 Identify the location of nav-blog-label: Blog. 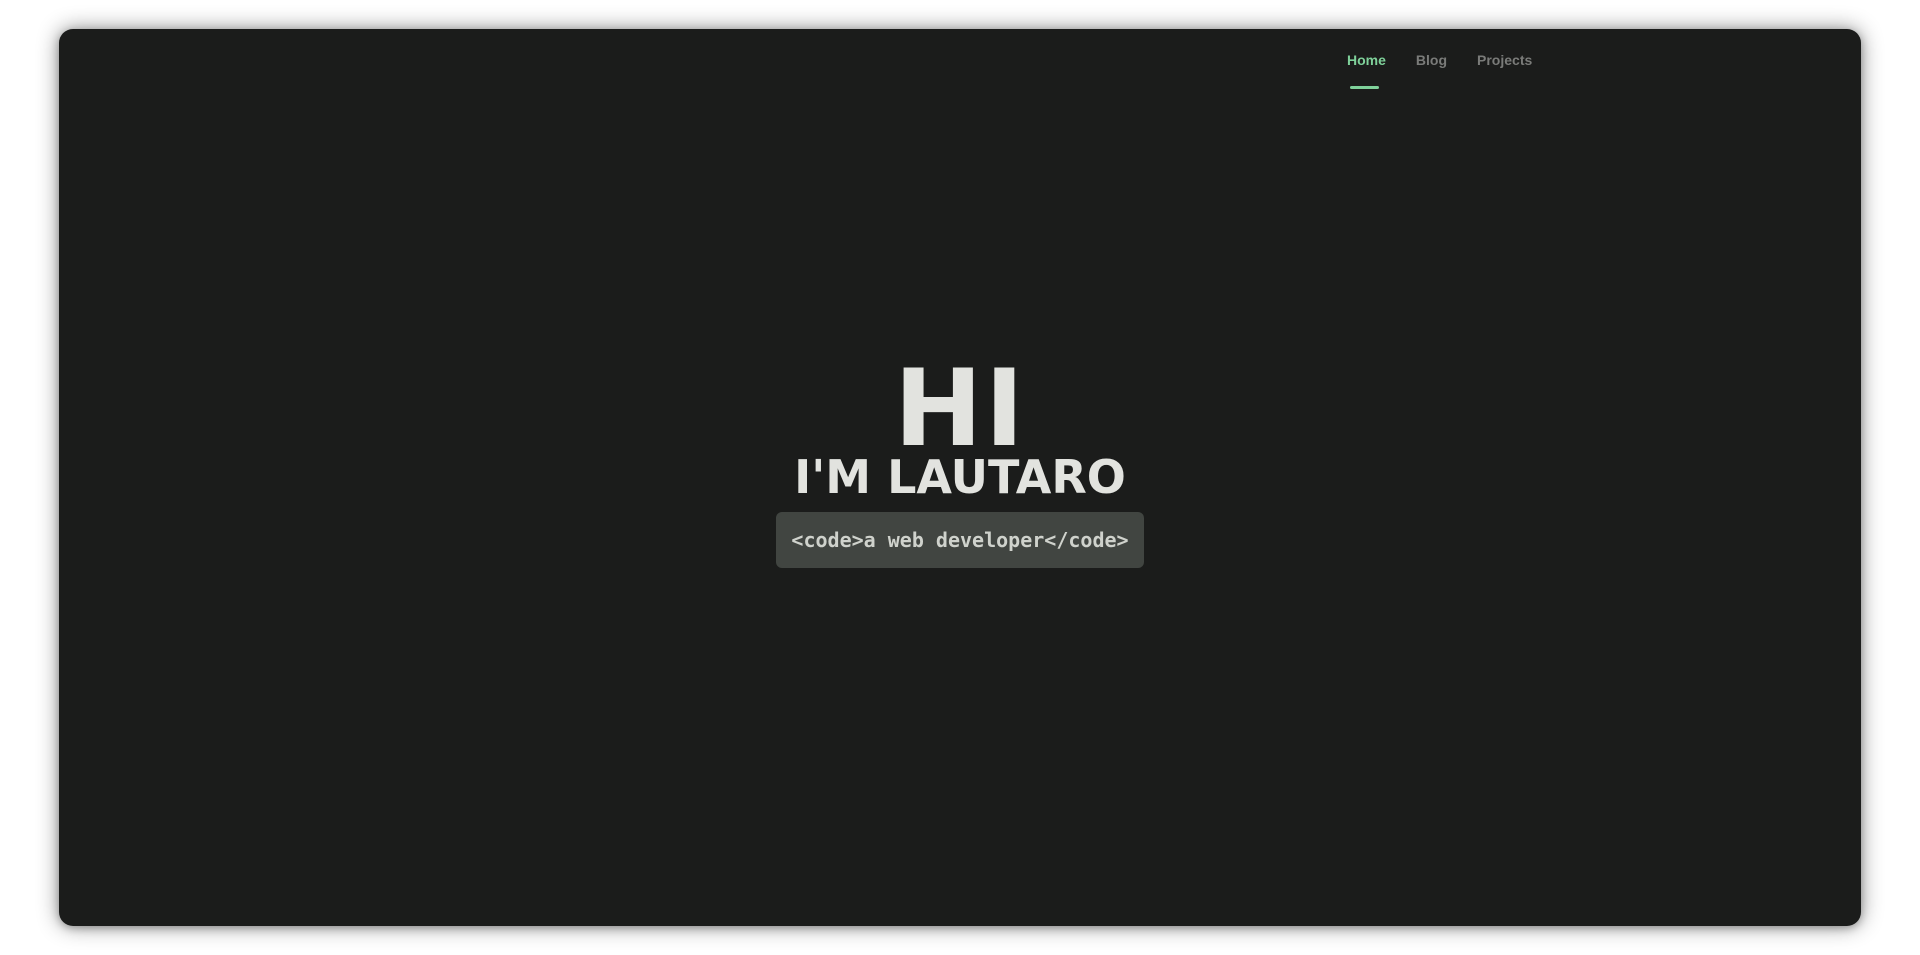
(1431, 60).